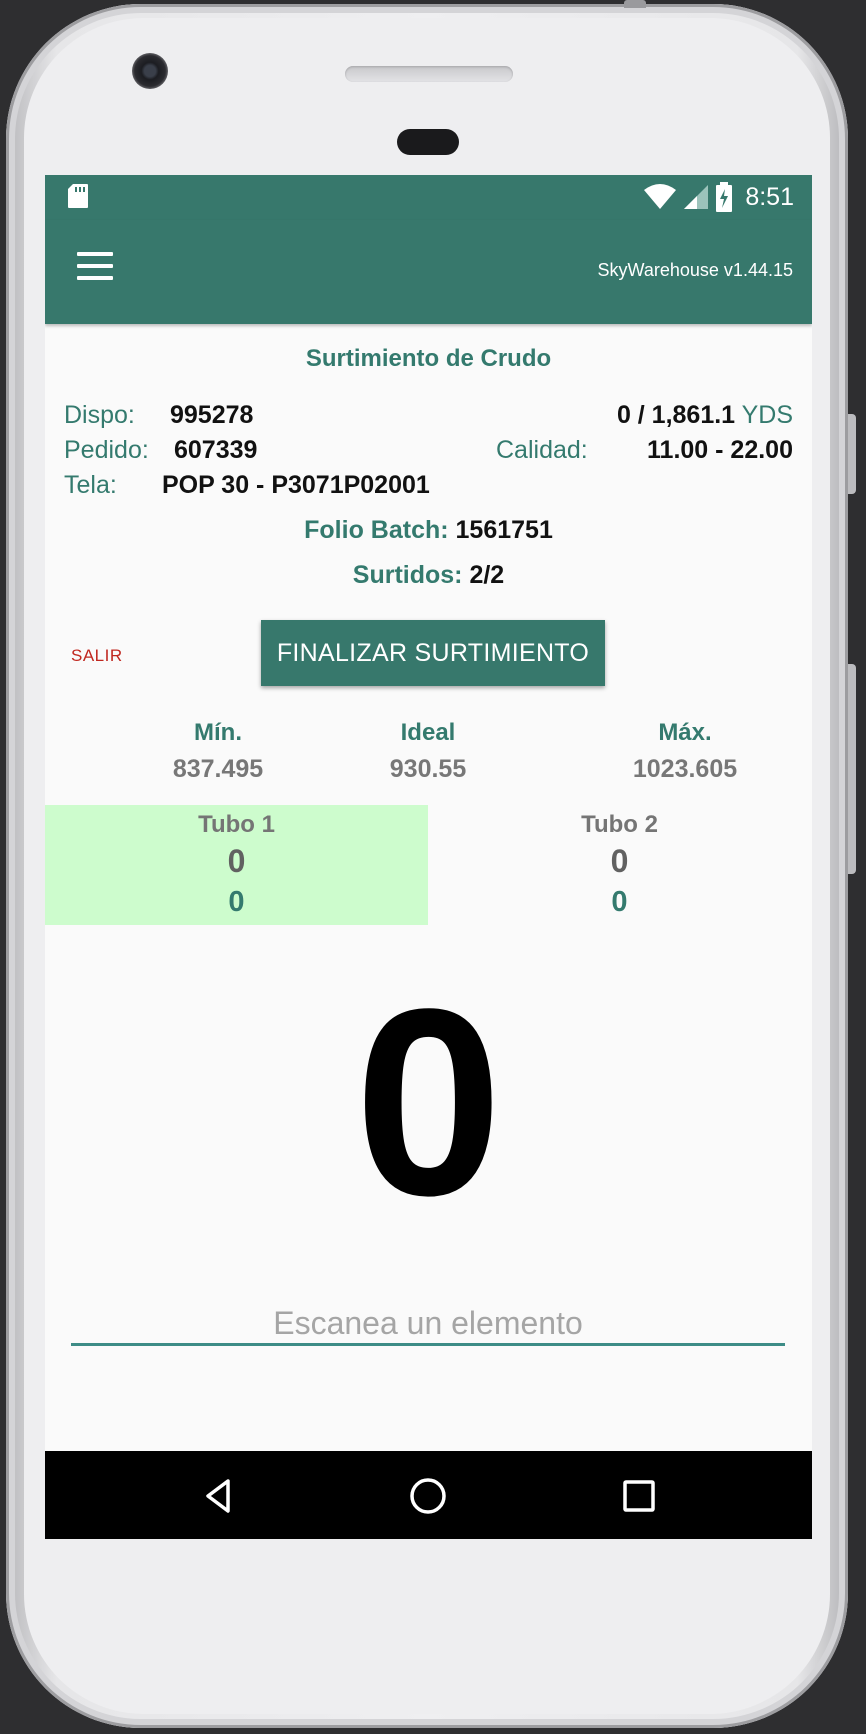 This screenshot has width=866, height=1734. Describe the element at coordinates (106, 450) in the screenshot. I see `pedido-label: Pedido:` at that location.